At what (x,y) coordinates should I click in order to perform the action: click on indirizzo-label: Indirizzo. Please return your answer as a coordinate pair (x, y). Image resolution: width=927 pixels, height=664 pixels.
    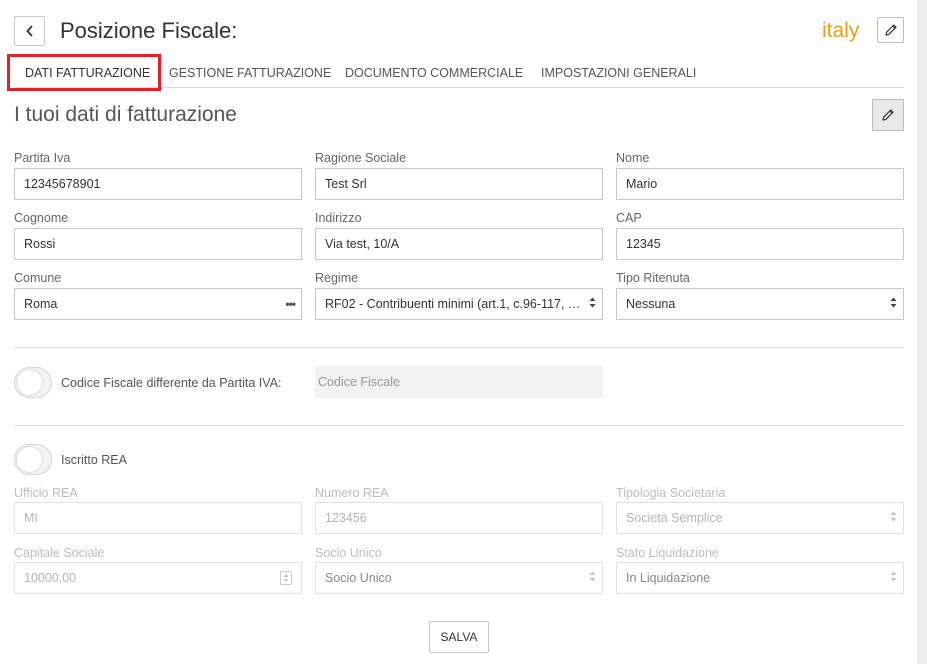
    Looking at the image, I should click on (338, 218).